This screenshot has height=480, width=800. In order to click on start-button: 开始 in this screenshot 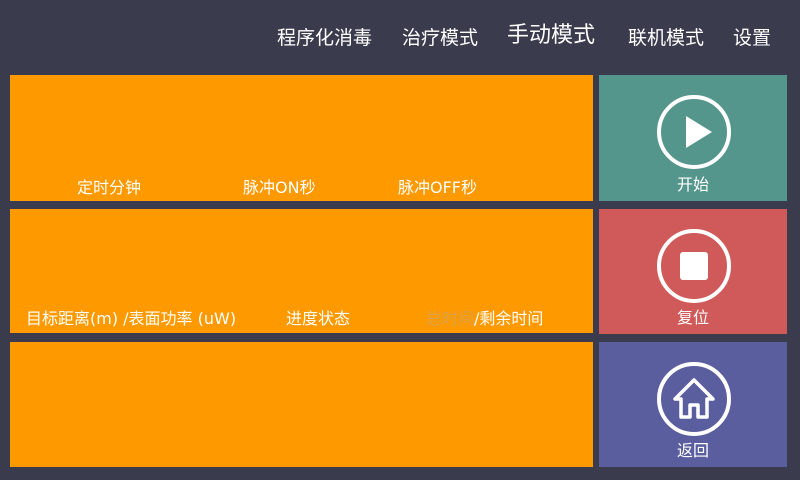, I will do `click(693, 138)`.